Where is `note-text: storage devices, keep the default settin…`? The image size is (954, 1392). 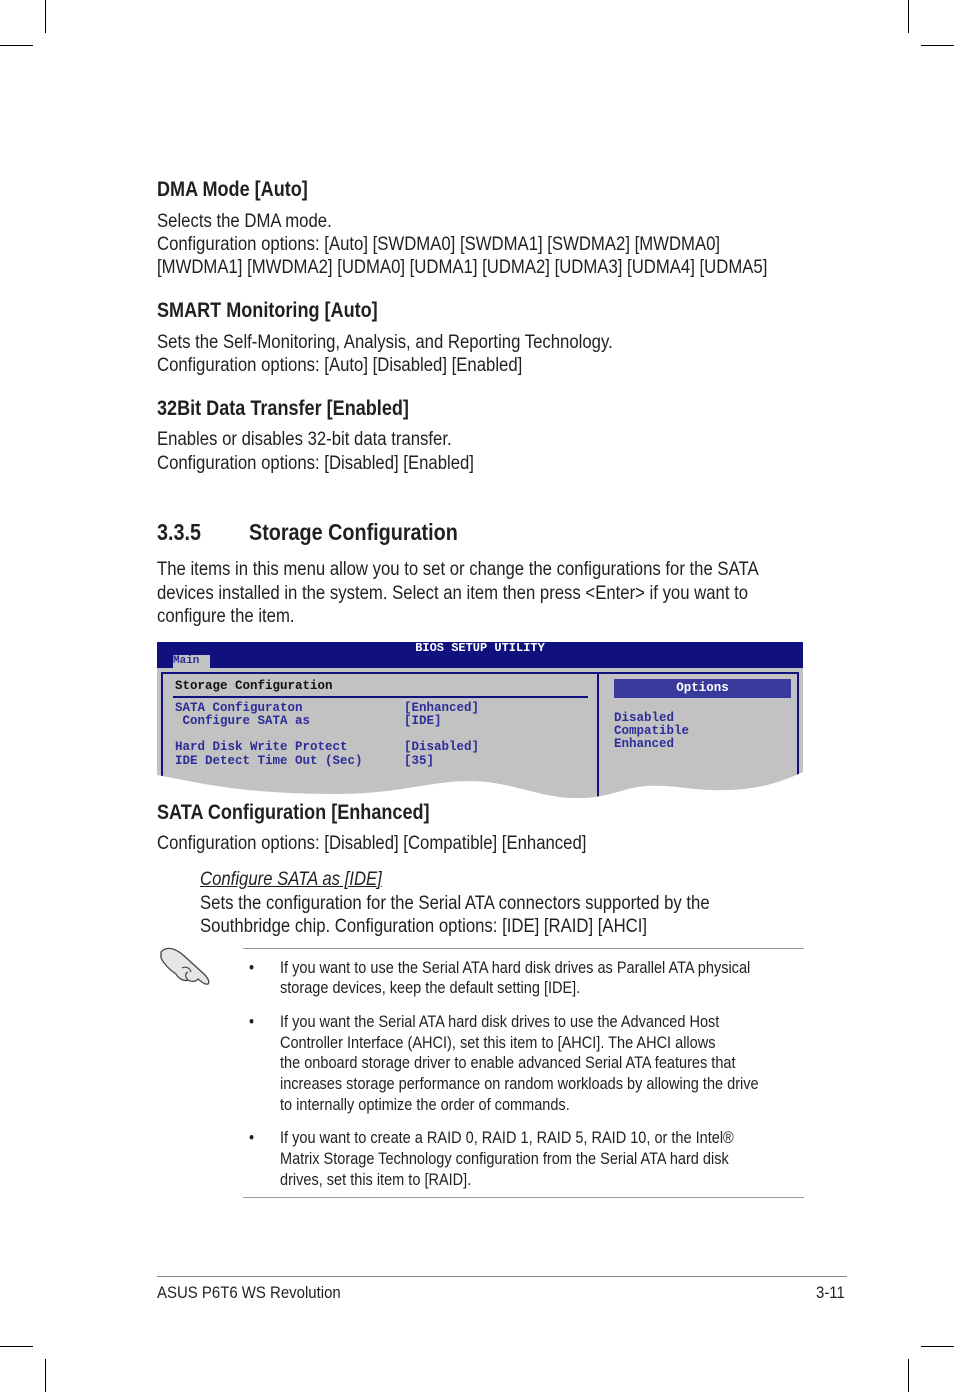 note-text: storage devices, keep the default settin… is located at coordinates (430, 988).